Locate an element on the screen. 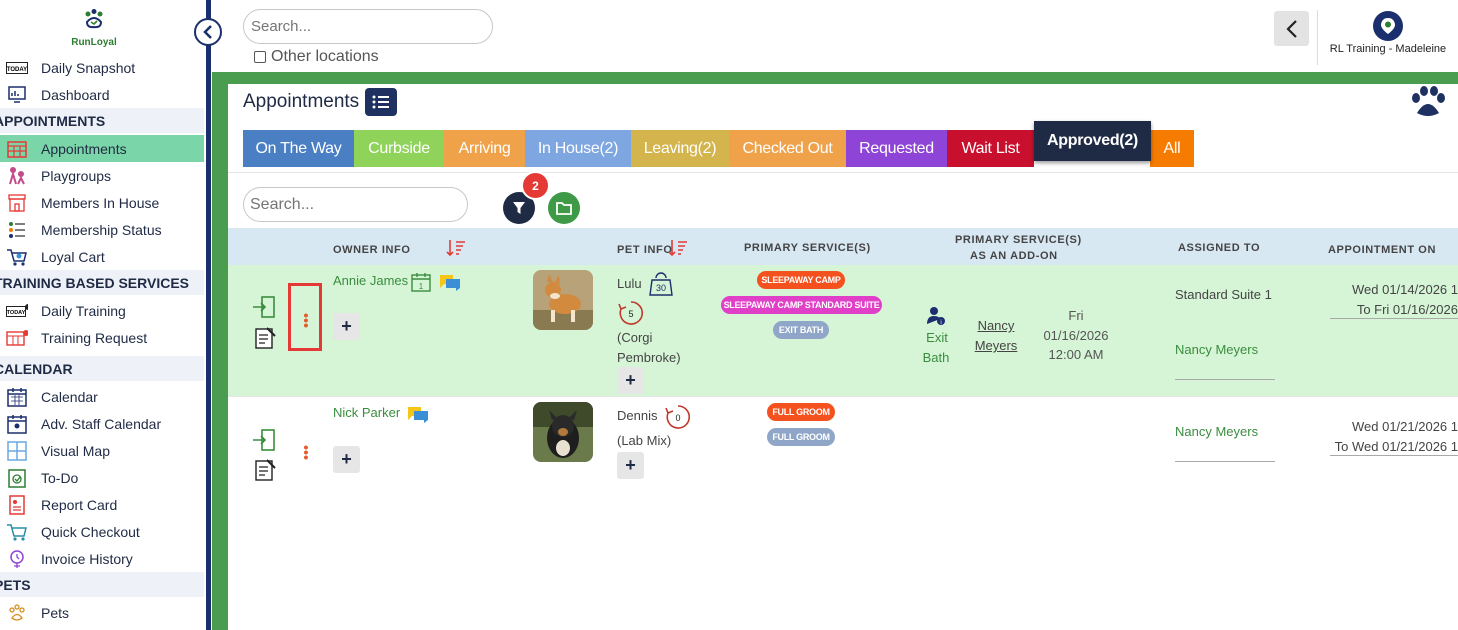 Image resolution: width=1458 pixels, height=630 pixels. sidebar-item-label: Loyal Cart is located at coordinates (73, 256).